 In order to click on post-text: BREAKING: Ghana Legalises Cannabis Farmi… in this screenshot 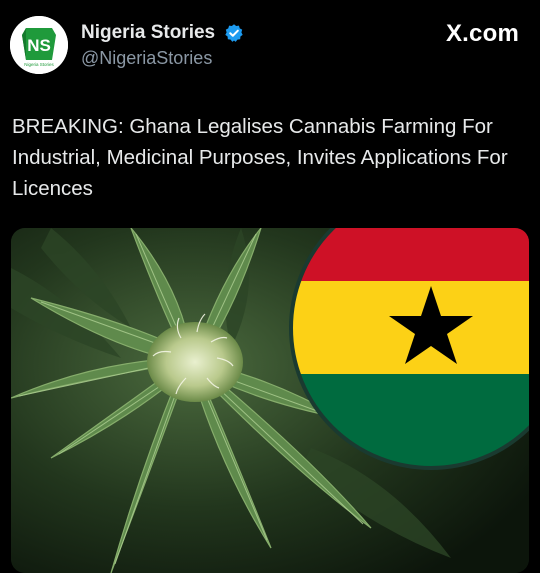, I will do `click(260, 157)`.